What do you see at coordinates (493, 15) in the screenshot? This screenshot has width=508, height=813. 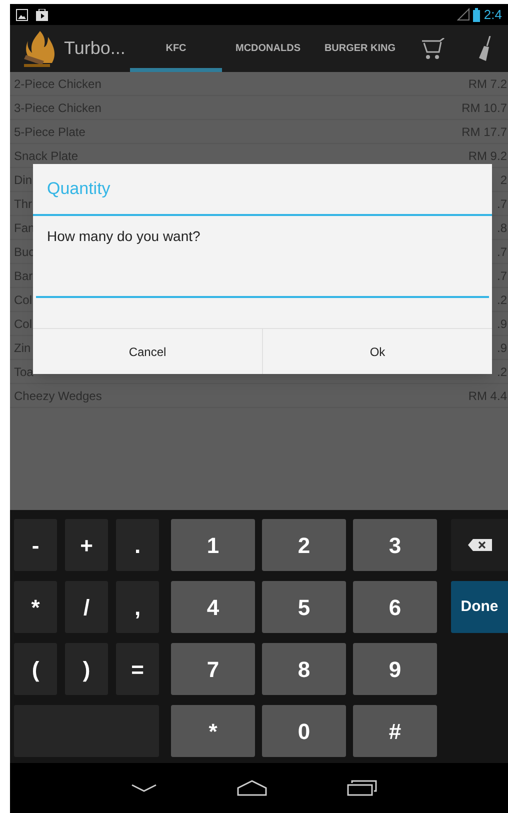 I see `clock-time: 2:4` at bounding box center [493, 15].